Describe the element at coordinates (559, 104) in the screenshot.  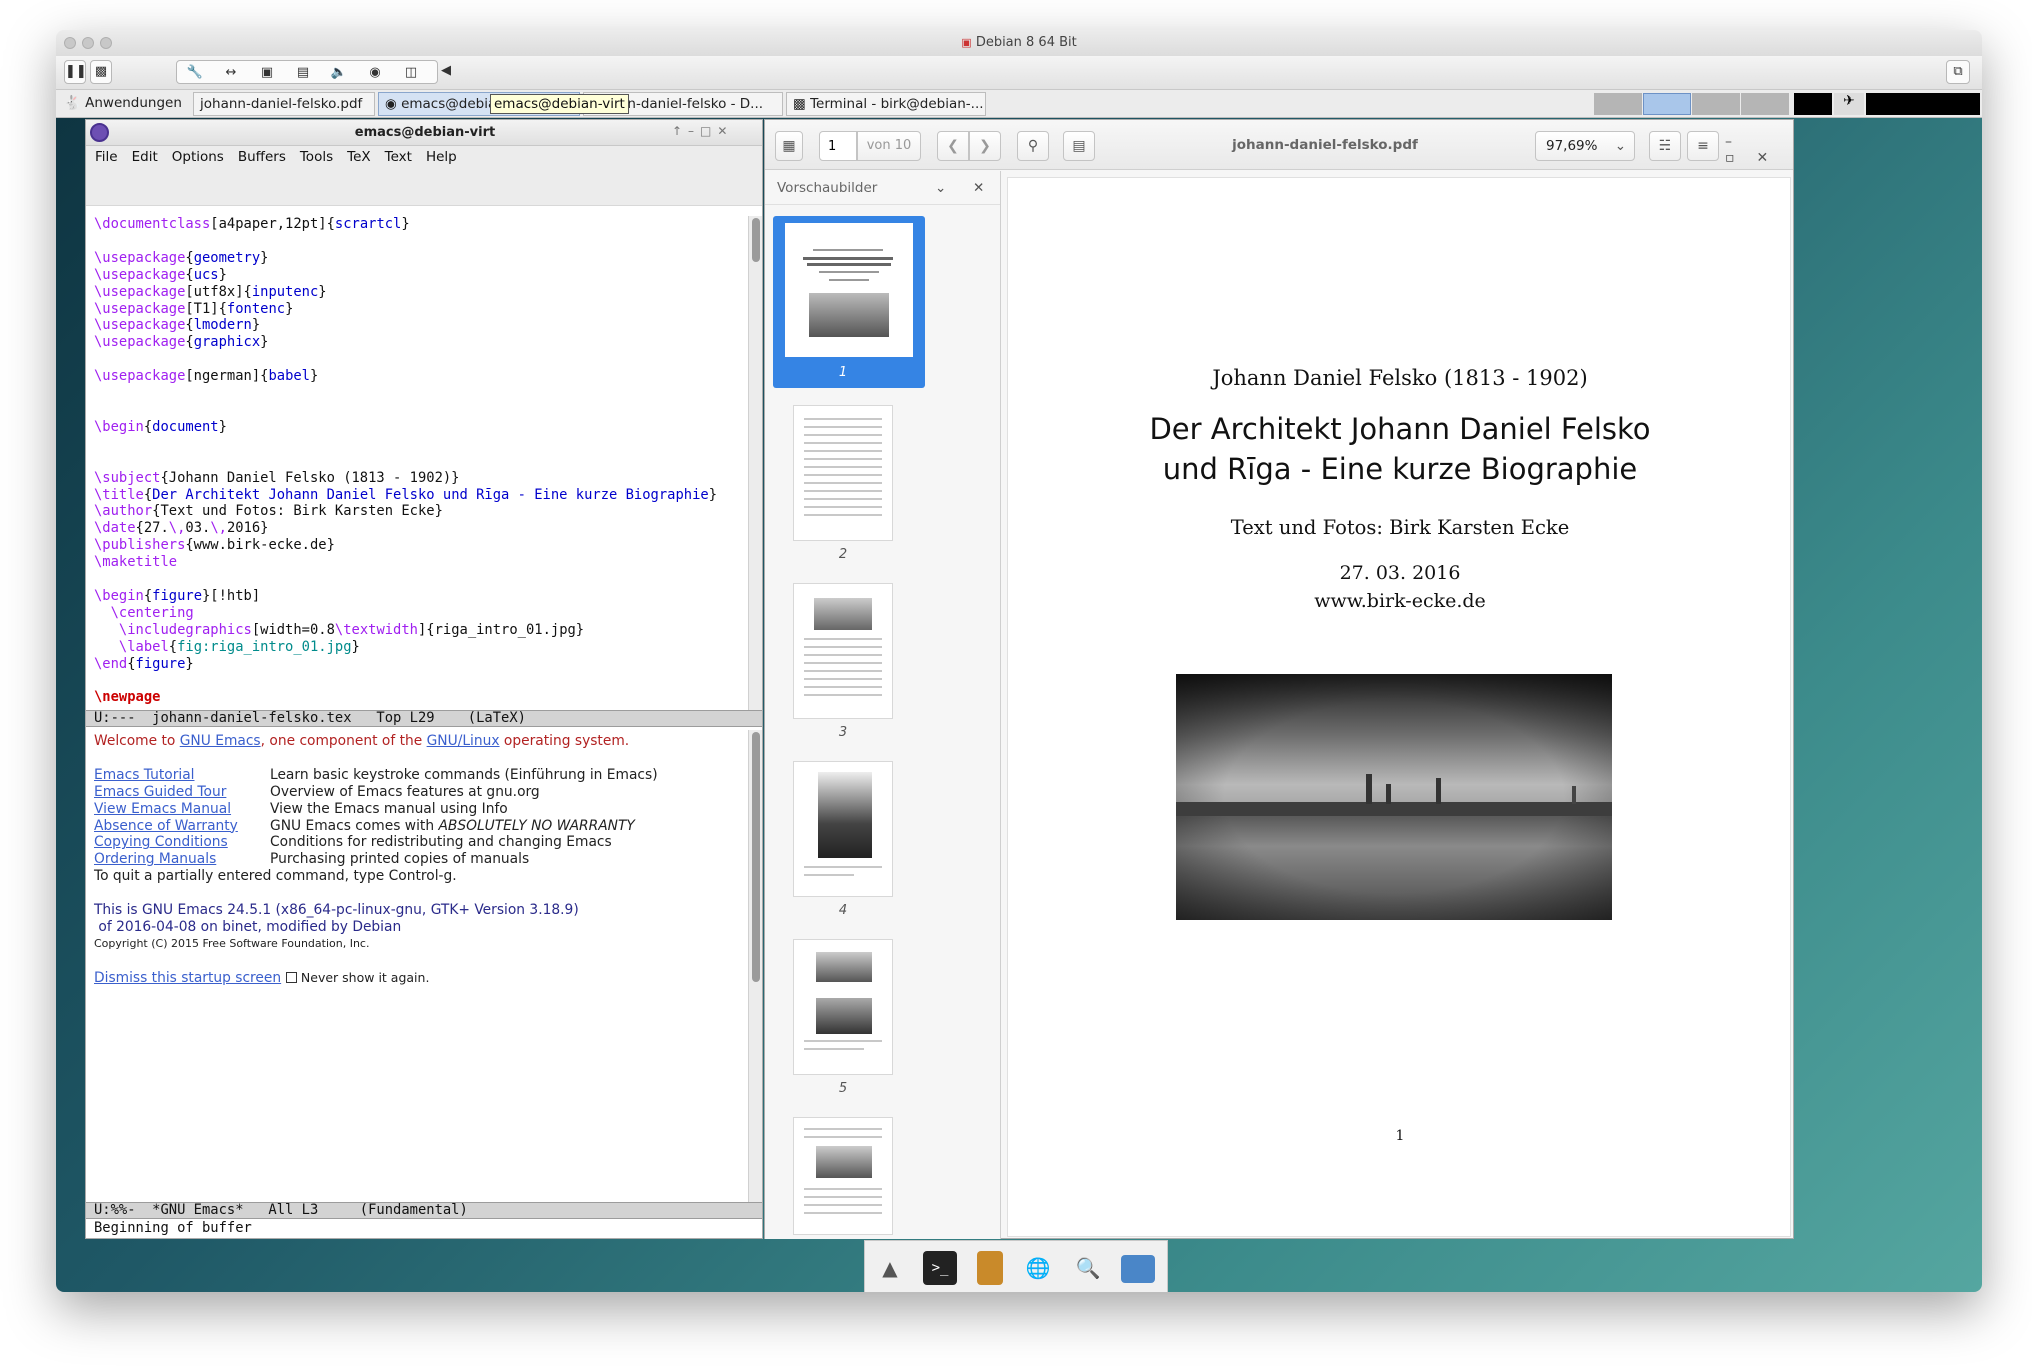
I see `task-tooltip: emacs@debian-virt` at that location.